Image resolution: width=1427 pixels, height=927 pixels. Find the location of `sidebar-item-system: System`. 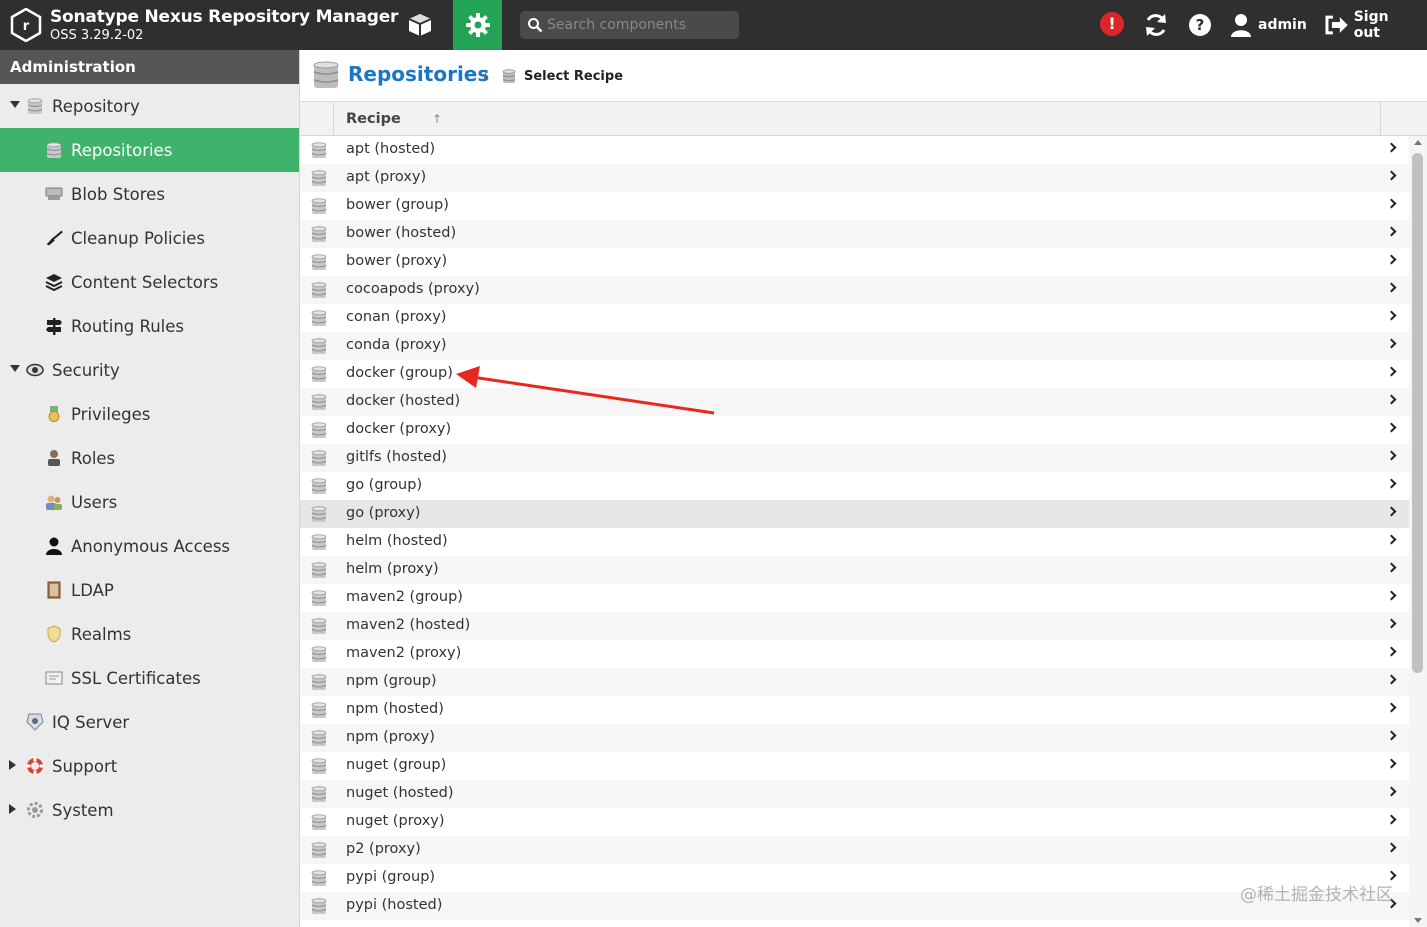

sidebar-item-system: System is located at coordinates (149, 810).